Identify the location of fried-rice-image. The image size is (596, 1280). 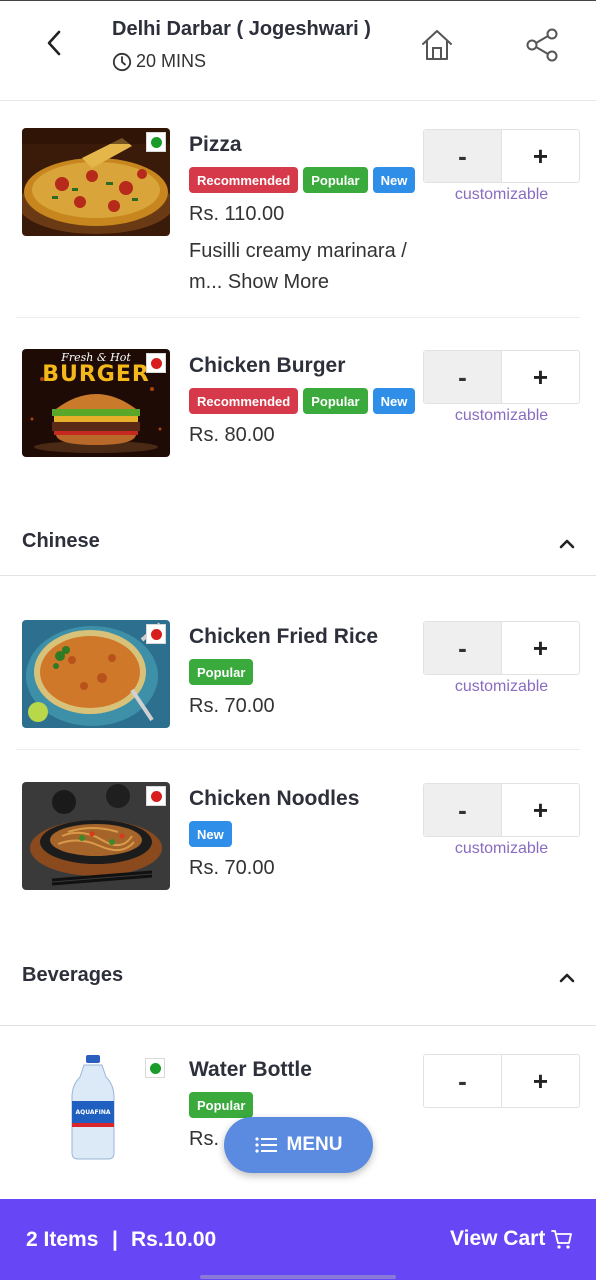
(96, 674).